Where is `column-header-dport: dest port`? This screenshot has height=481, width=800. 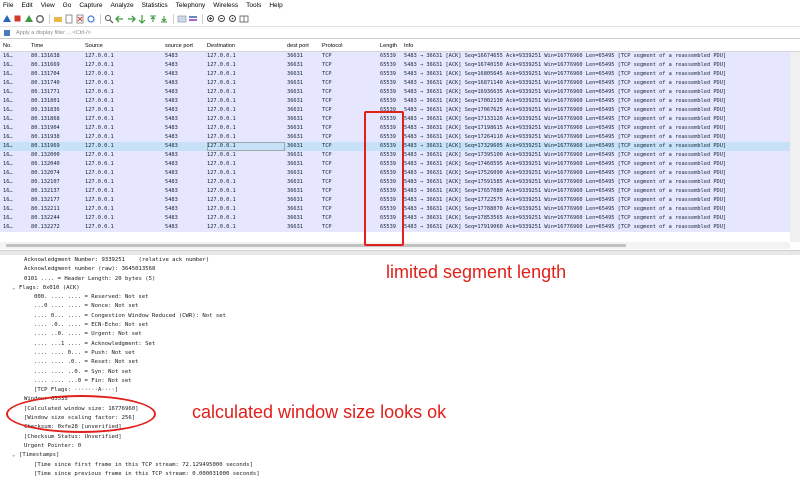
column-header-dport: dest port is located at coordinates (303, 46).